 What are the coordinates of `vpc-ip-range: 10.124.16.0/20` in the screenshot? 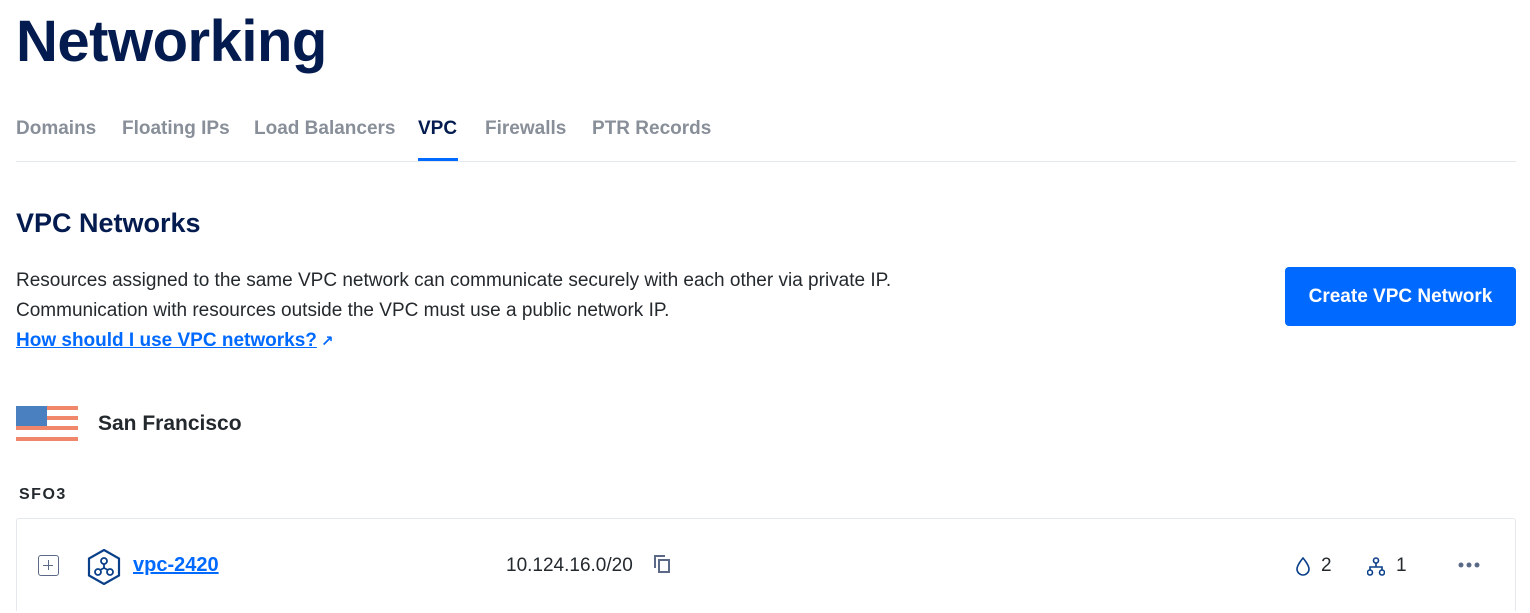 It's located at (569, 565).